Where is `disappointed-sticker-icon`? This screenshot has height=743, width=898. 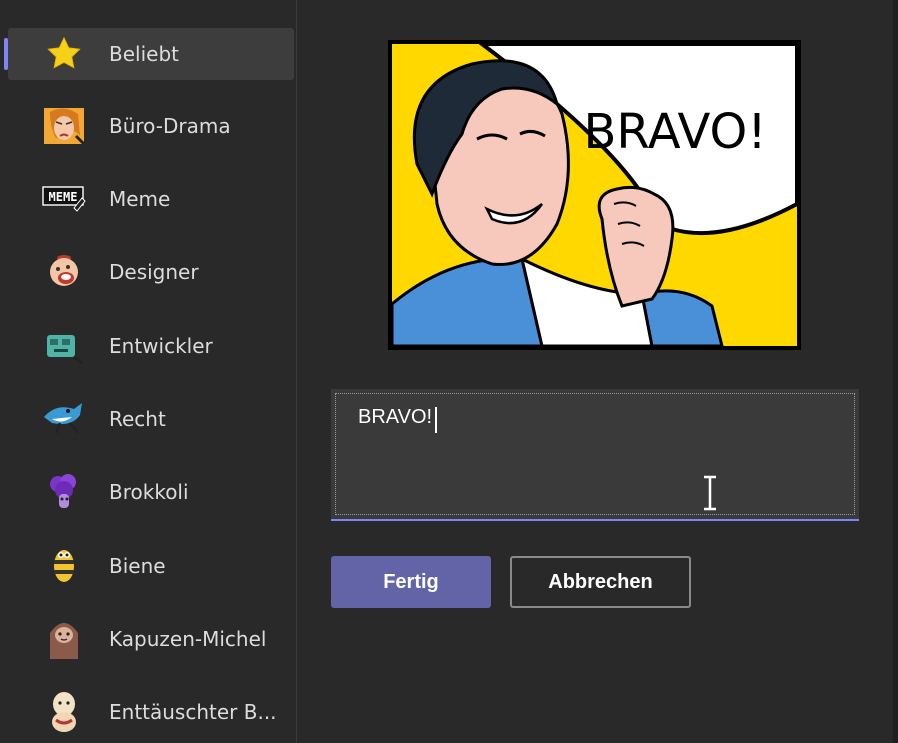
disappointed-sticker-icon is located at coordinates (64, 712).